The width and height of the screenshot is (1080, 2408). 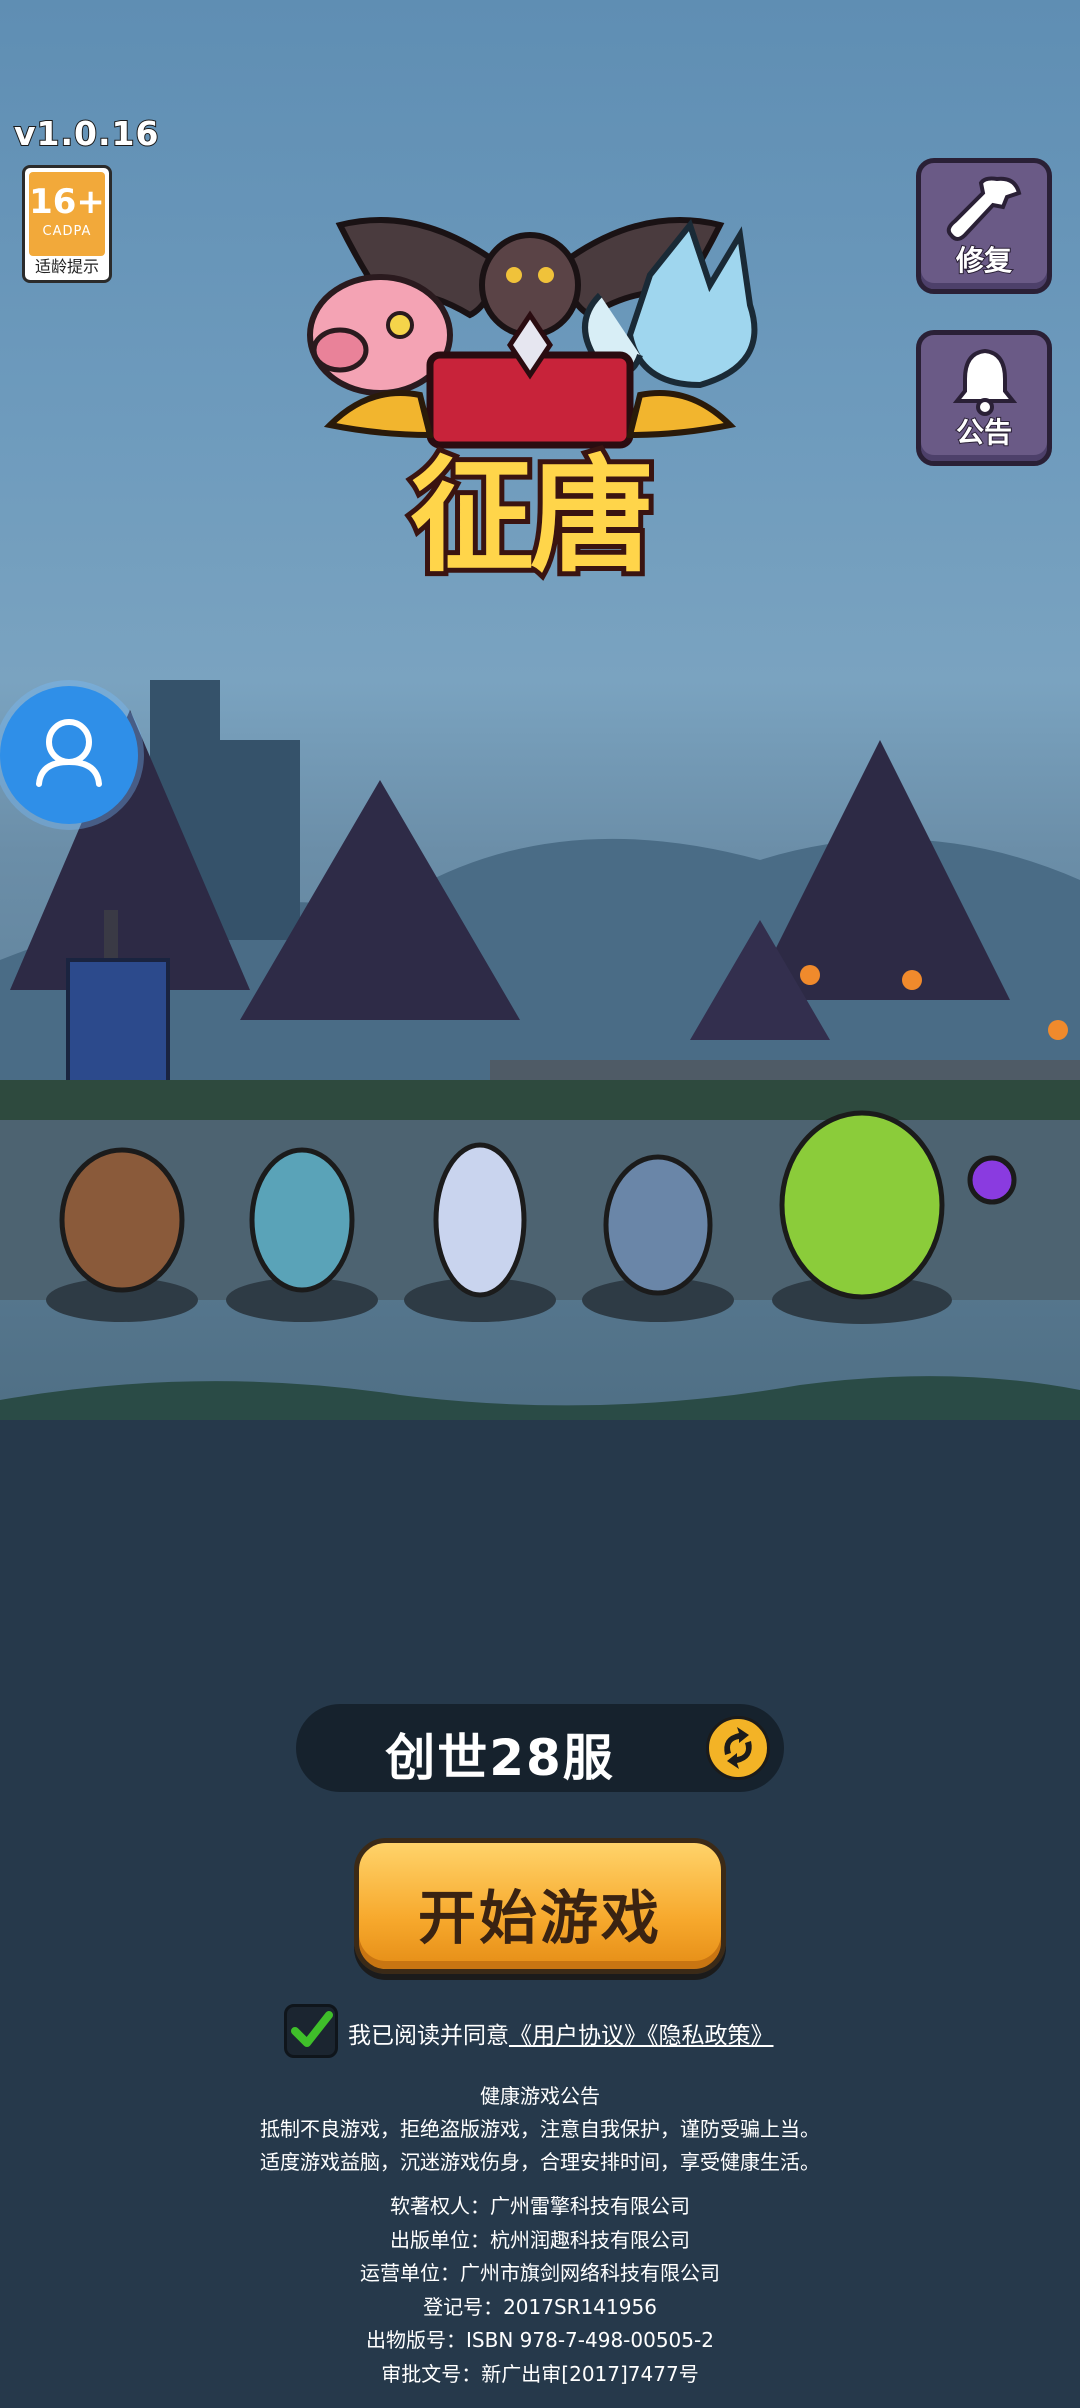 I want to click on checkmark-icon, so click(x=312, y=2029).